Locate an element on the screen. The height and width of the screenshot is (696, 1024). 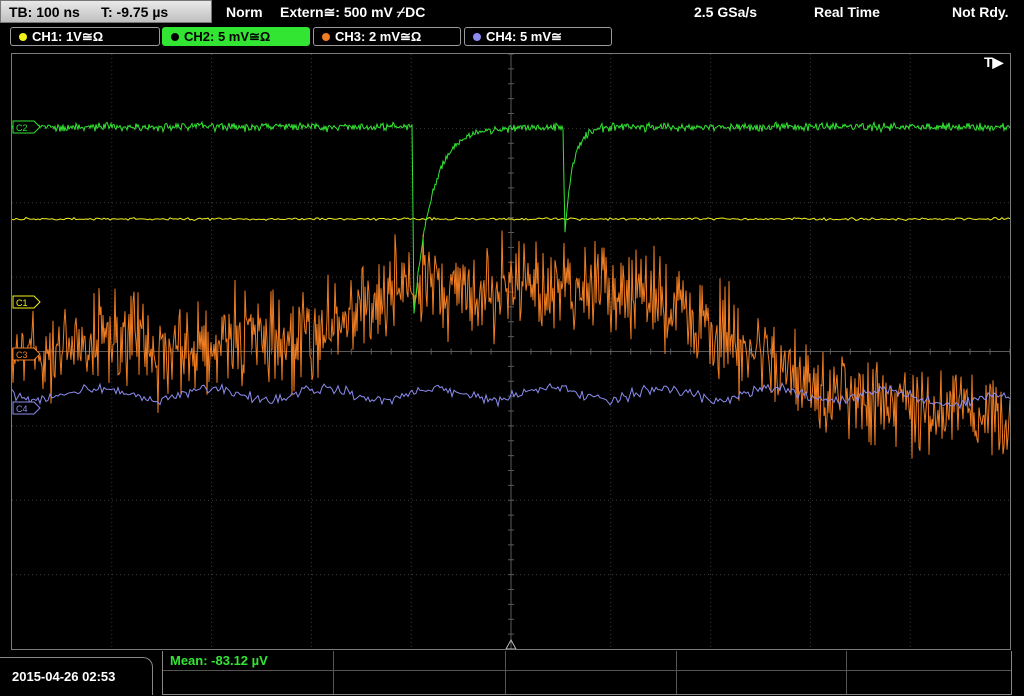
reference-marker-label: C1 is located at coordinates (22, 303).